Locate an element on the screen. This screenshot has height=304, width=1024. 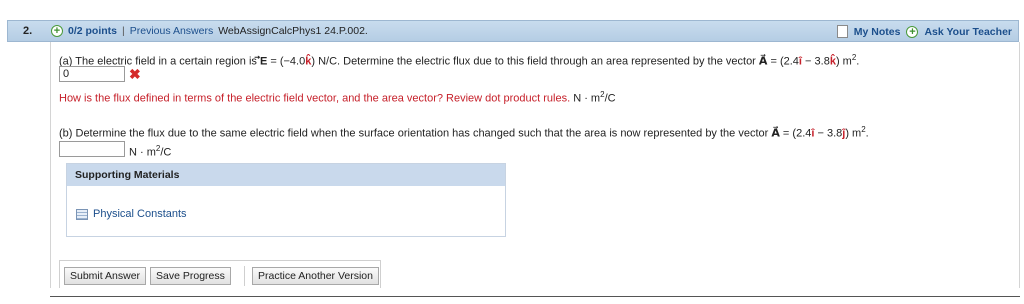
part-b-unit: N · m2/C is located at coordinates (150, 151).